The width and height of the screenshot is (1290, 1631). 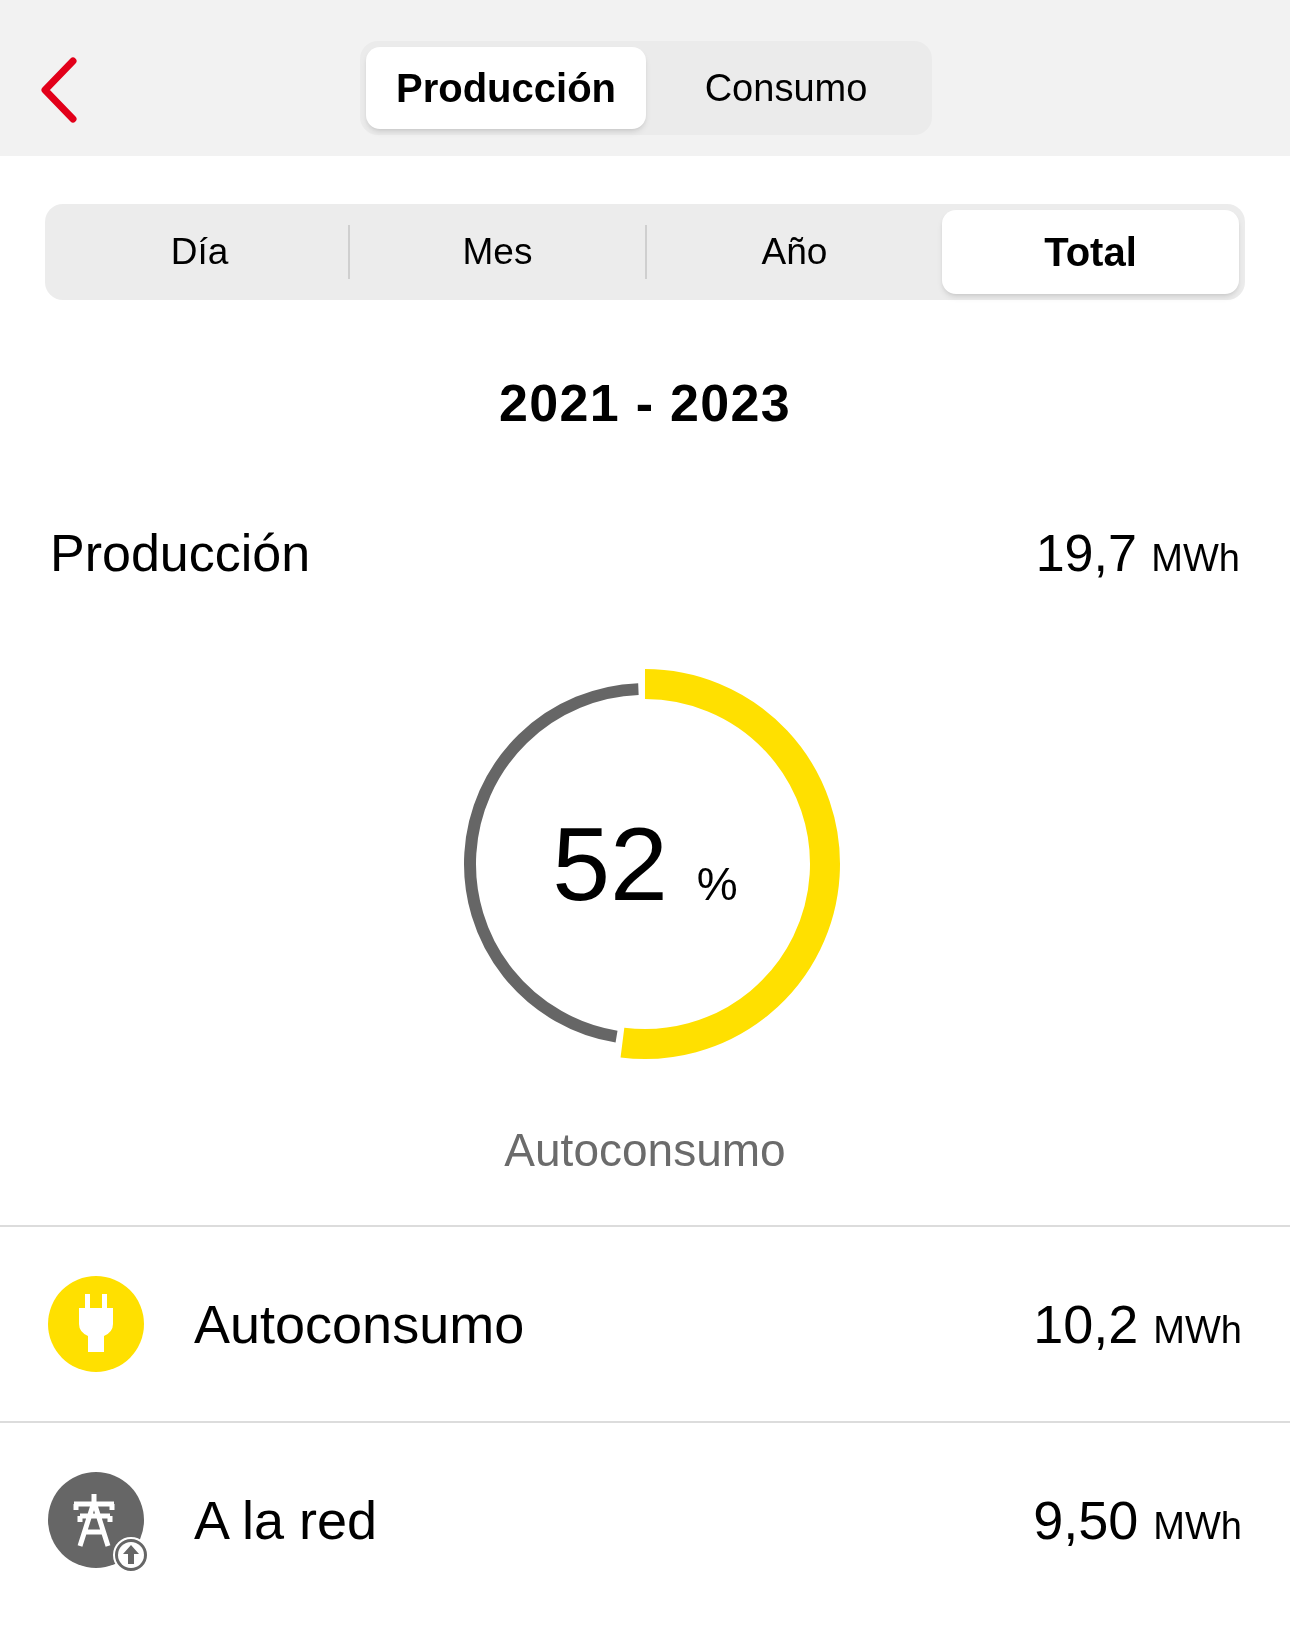 What do you see at coordinates (286, 1520) in the screenshot?
I see `category-label: A la red` at bounding box center [286, 1520].